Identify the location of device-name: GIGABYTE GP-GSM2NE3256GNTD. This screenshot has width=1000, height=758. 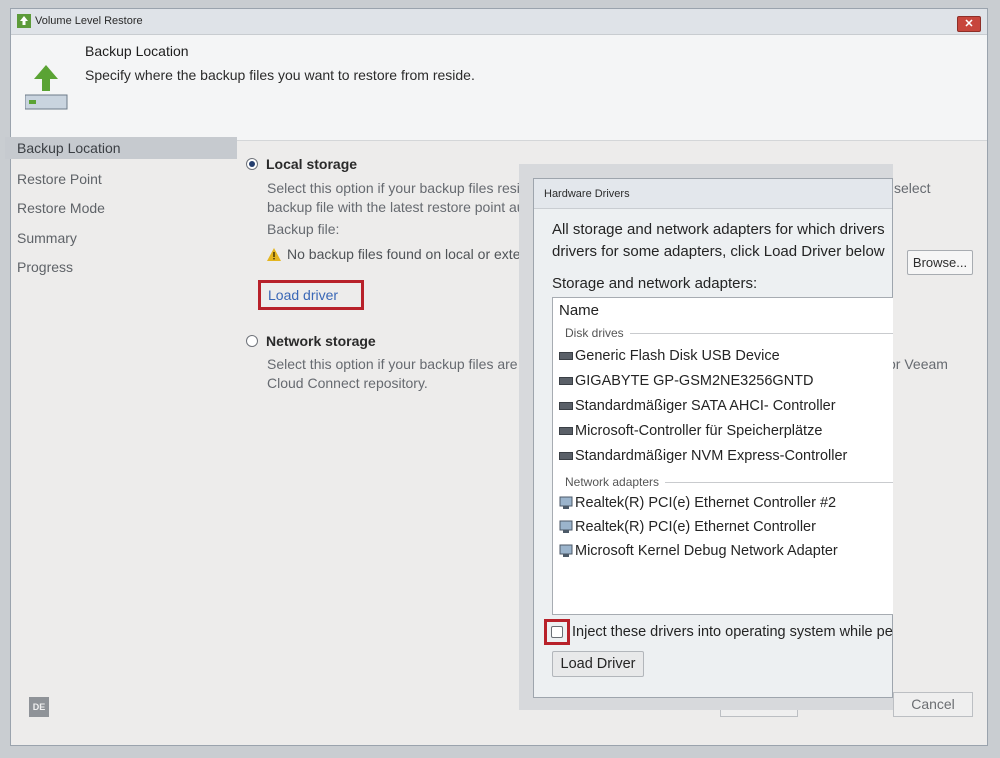
(694, 381).